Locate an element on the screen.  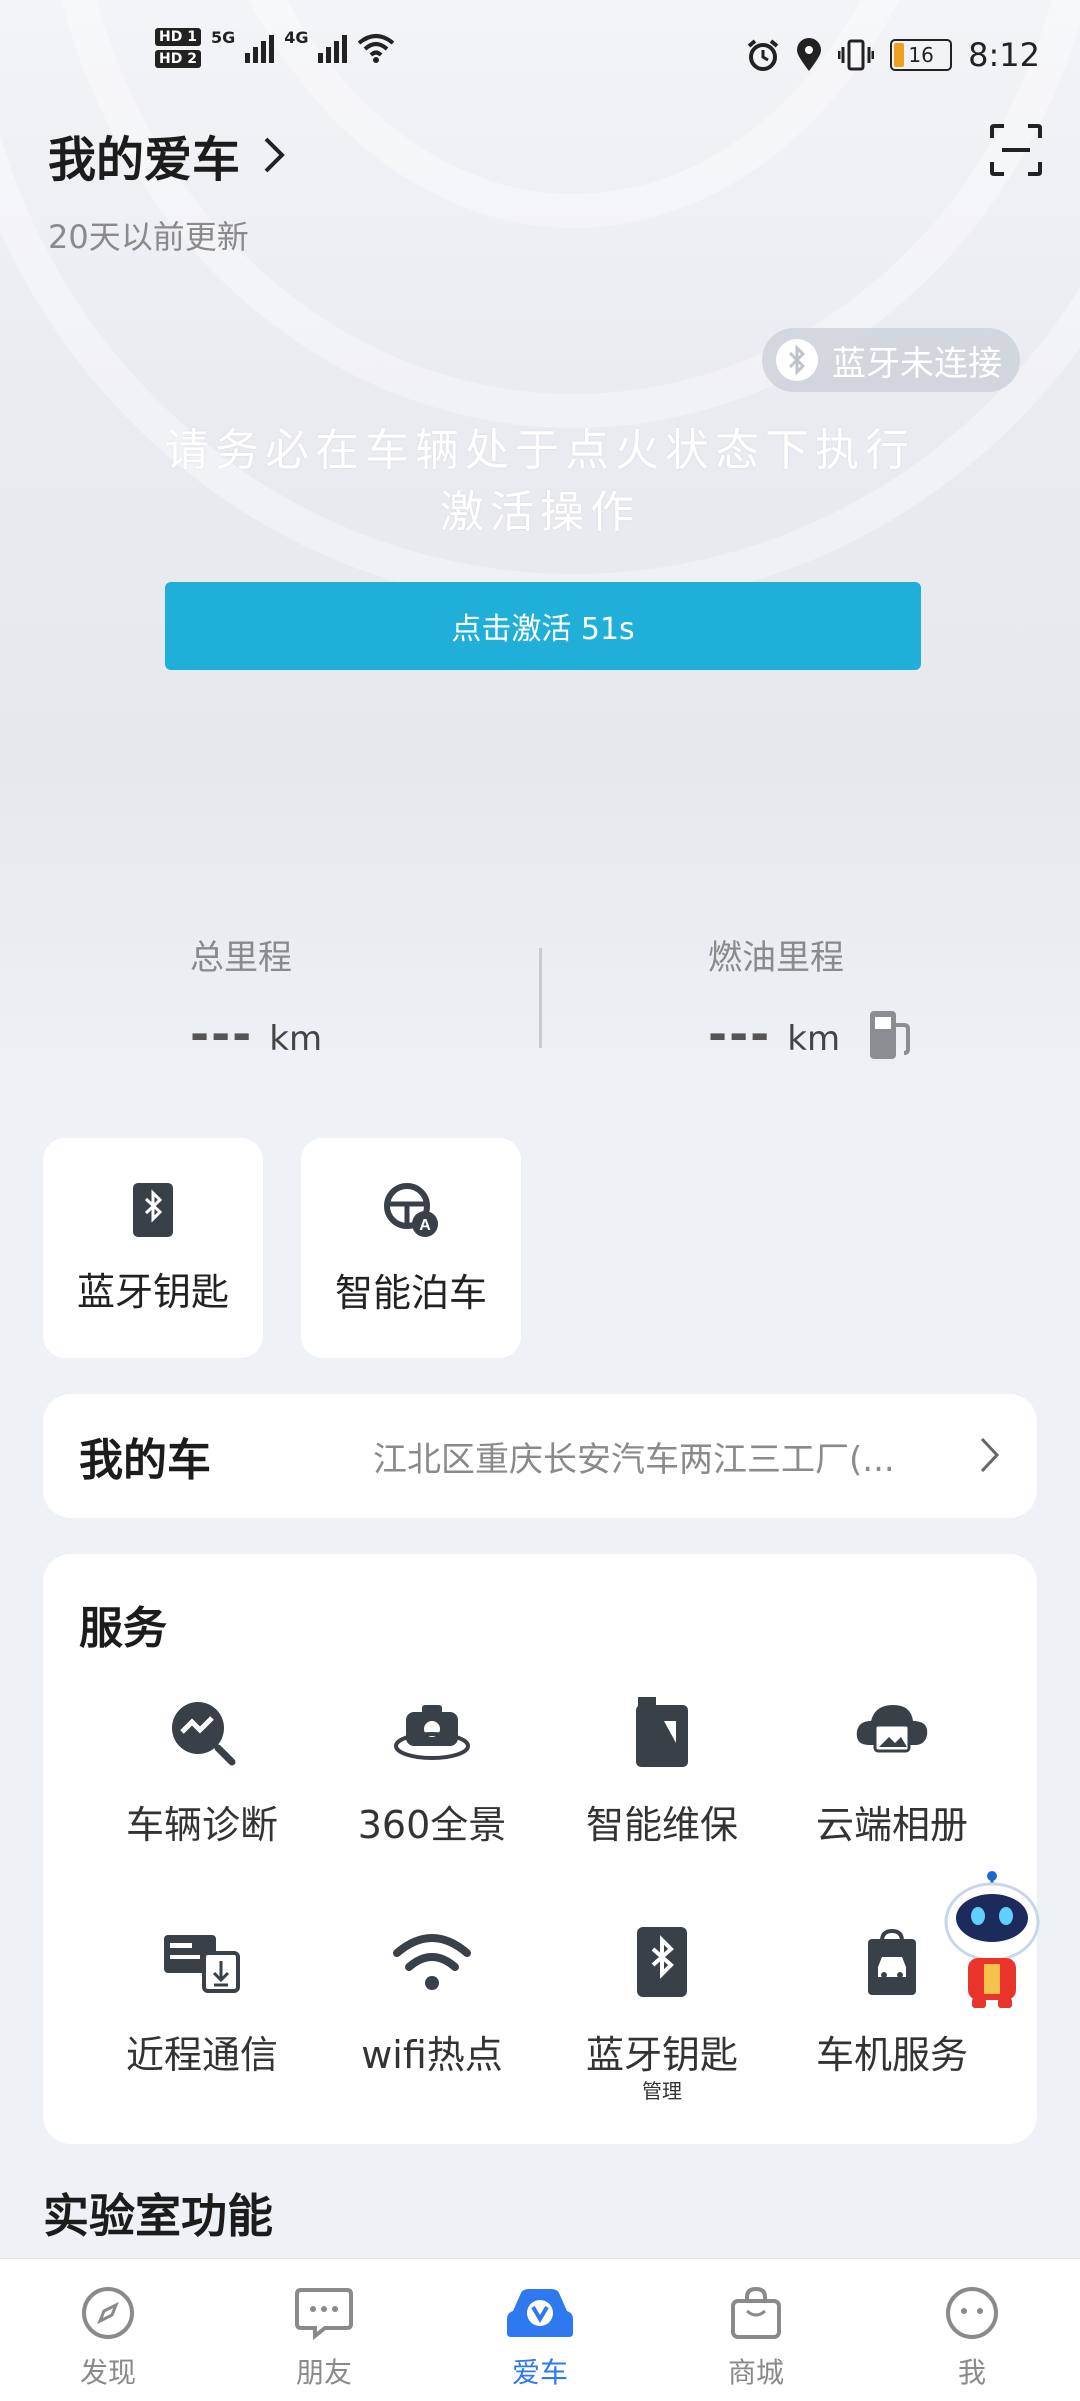
bluetooth-key-tile-label: 蓝牙钥匙 is located at coordinates (152, 1291).